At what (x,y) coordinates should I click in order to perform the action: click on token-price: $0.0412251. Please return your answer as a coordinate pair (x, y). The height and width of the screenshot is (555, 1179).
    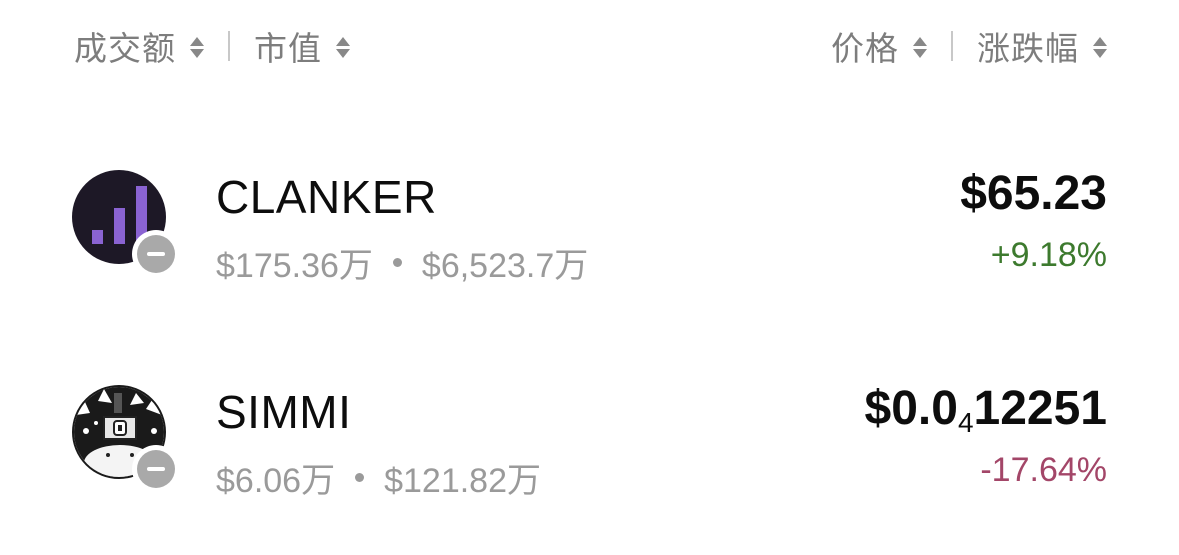
    Looking at the image, I should click on (986, 410).